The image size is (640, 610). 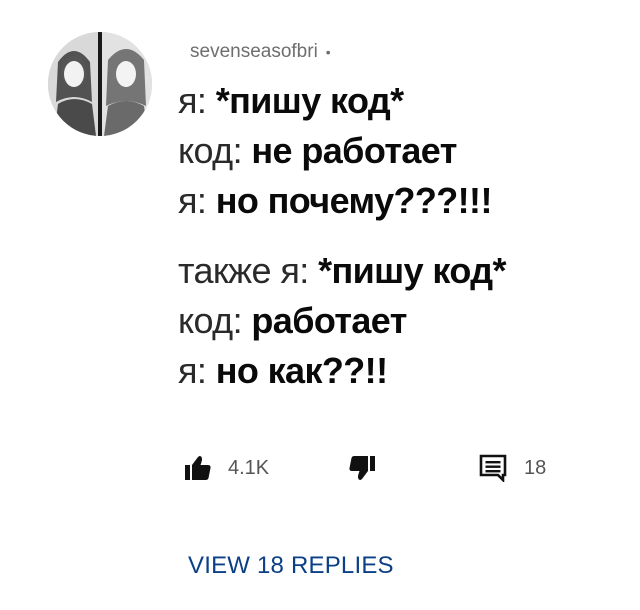 What do you see at coordinates (329, 320) in the screenshot?
I see `line-text: работает` at bounding box center [329, 320].